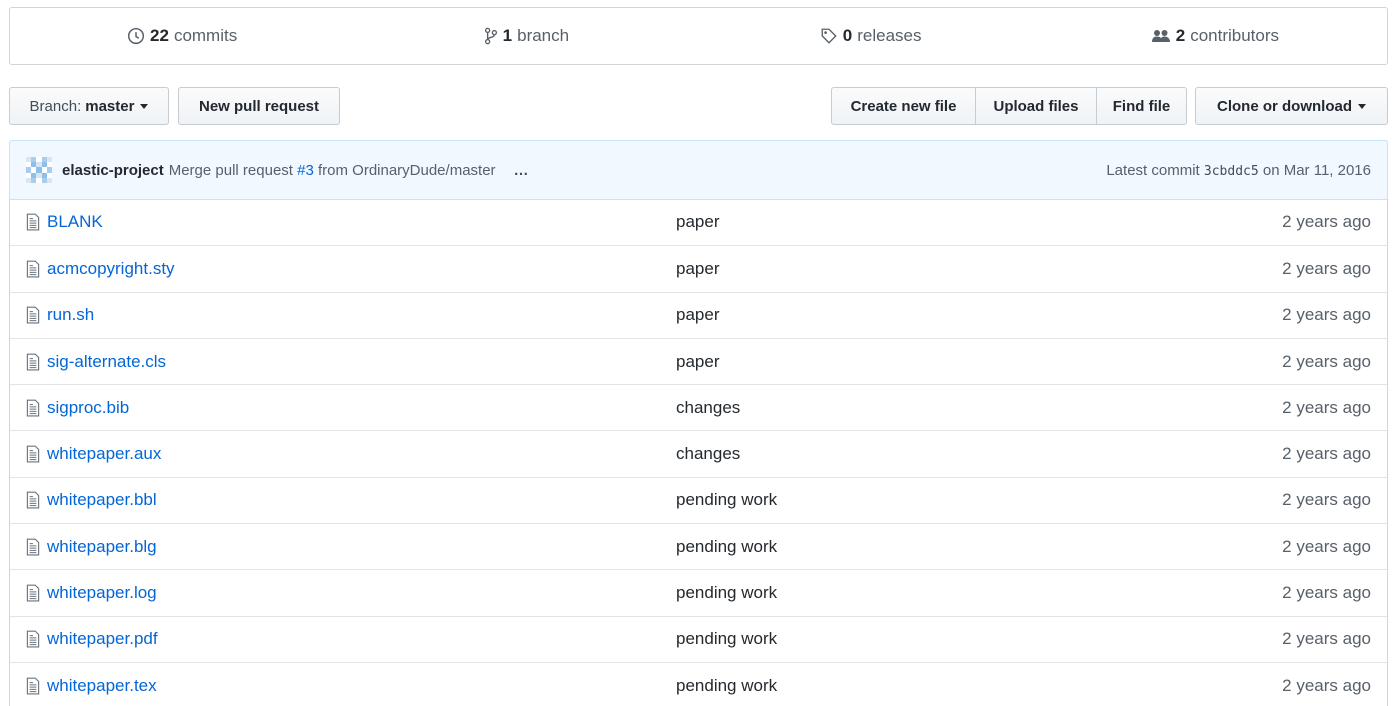  What do you see at coordinates (350, 408) in the screenshot?
I see `file-name-cell: sigproc.bib` at bounding box center [350, 408].